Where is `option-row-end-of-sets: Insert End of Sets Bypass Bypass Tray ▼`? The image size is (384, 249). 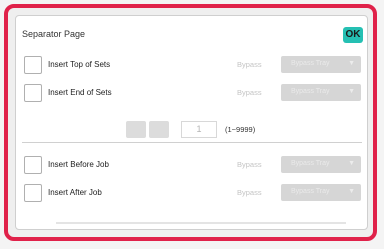 option-row-end-of-sets: Insert End of Sets Bypass Bypass Tray ▼ is located at coordinates (192, 93).